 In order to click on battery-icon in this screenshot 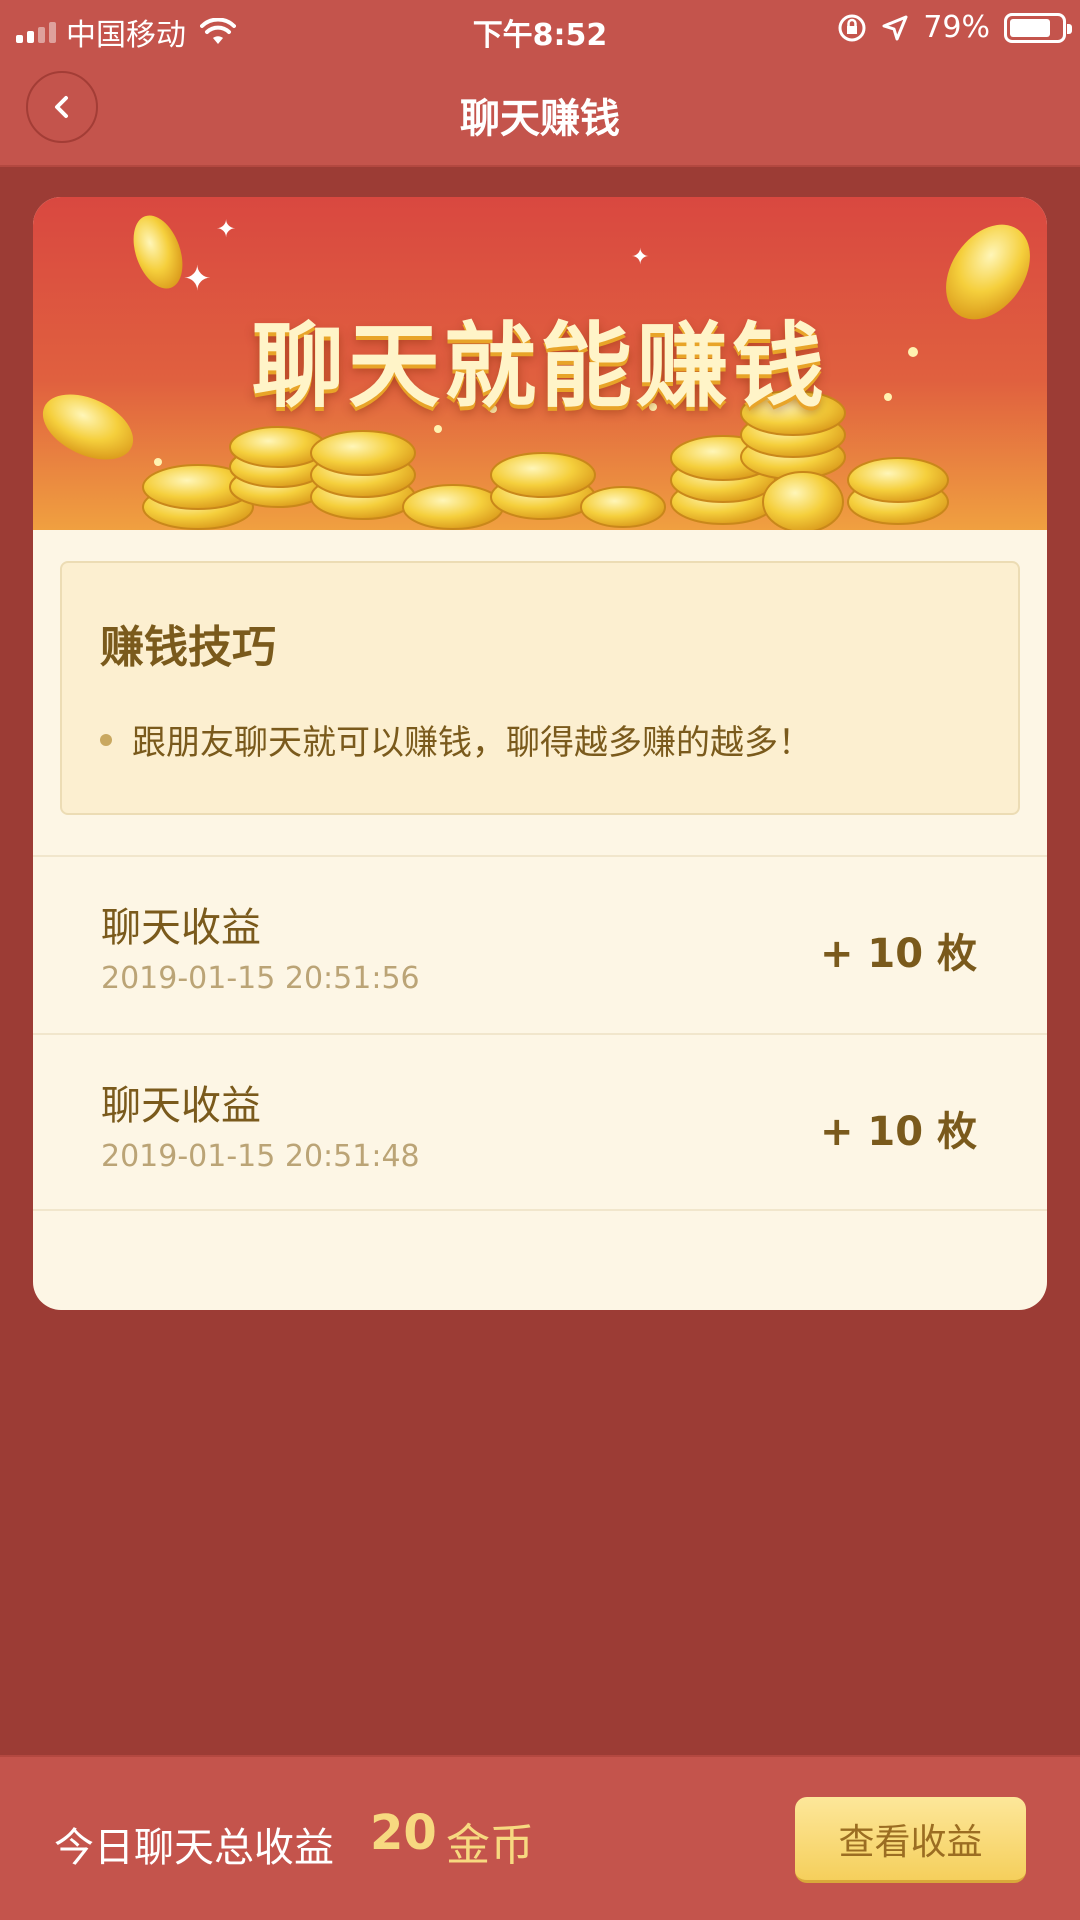, I will do `click(1038, 27)`.